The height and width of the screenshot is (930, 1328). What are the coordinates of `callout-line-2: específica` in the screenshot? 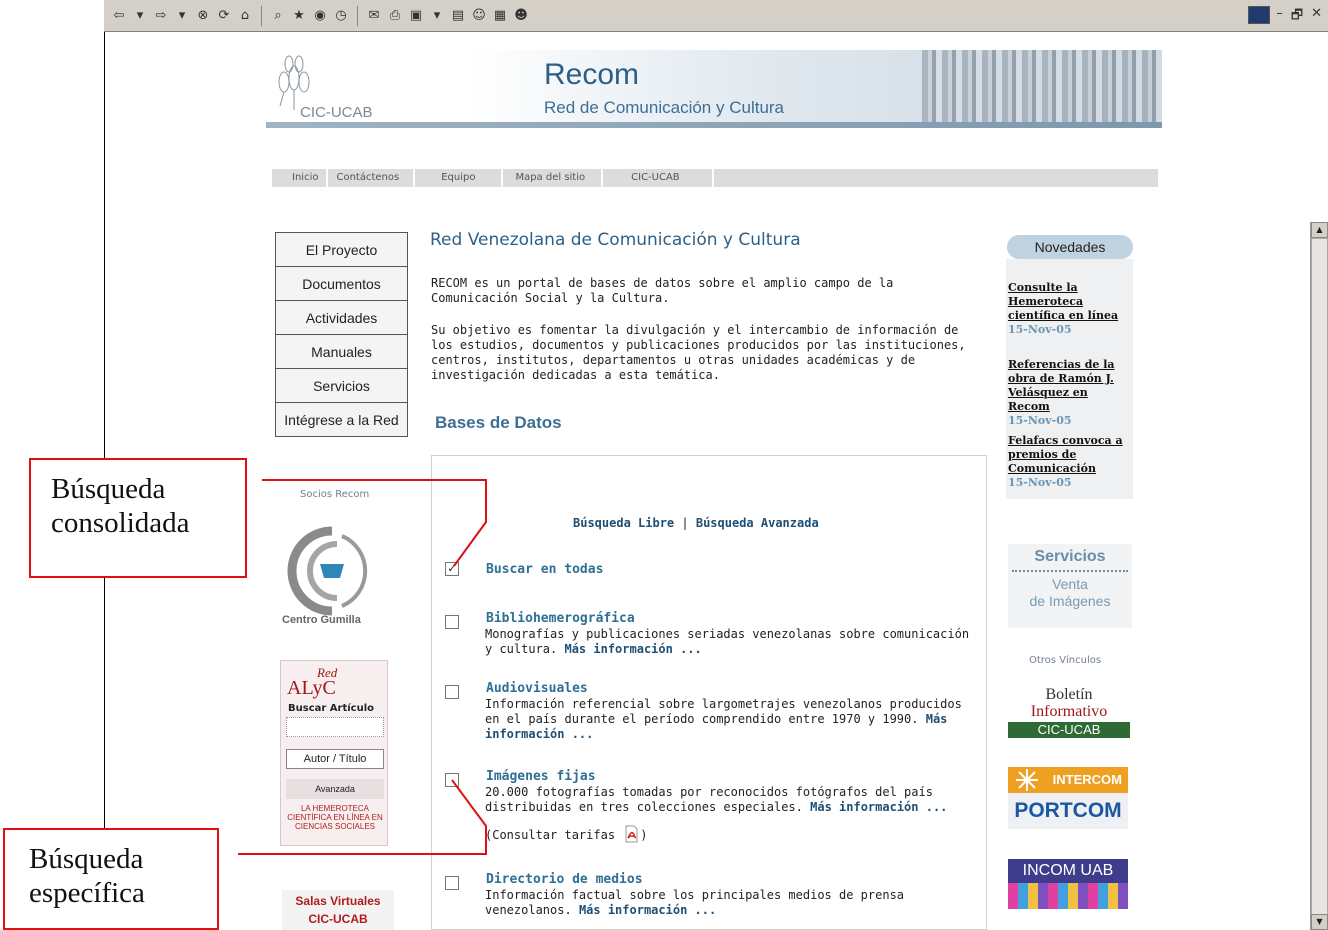 It's located at (87, 893).